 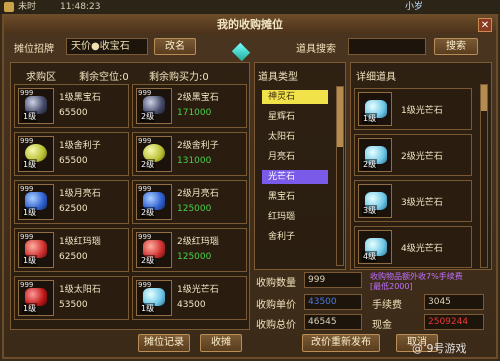 What do you see at coordinates (295, 217) in the screenshot?
I see `type-item: 红玛瑙` at bounding box center [295, 217].